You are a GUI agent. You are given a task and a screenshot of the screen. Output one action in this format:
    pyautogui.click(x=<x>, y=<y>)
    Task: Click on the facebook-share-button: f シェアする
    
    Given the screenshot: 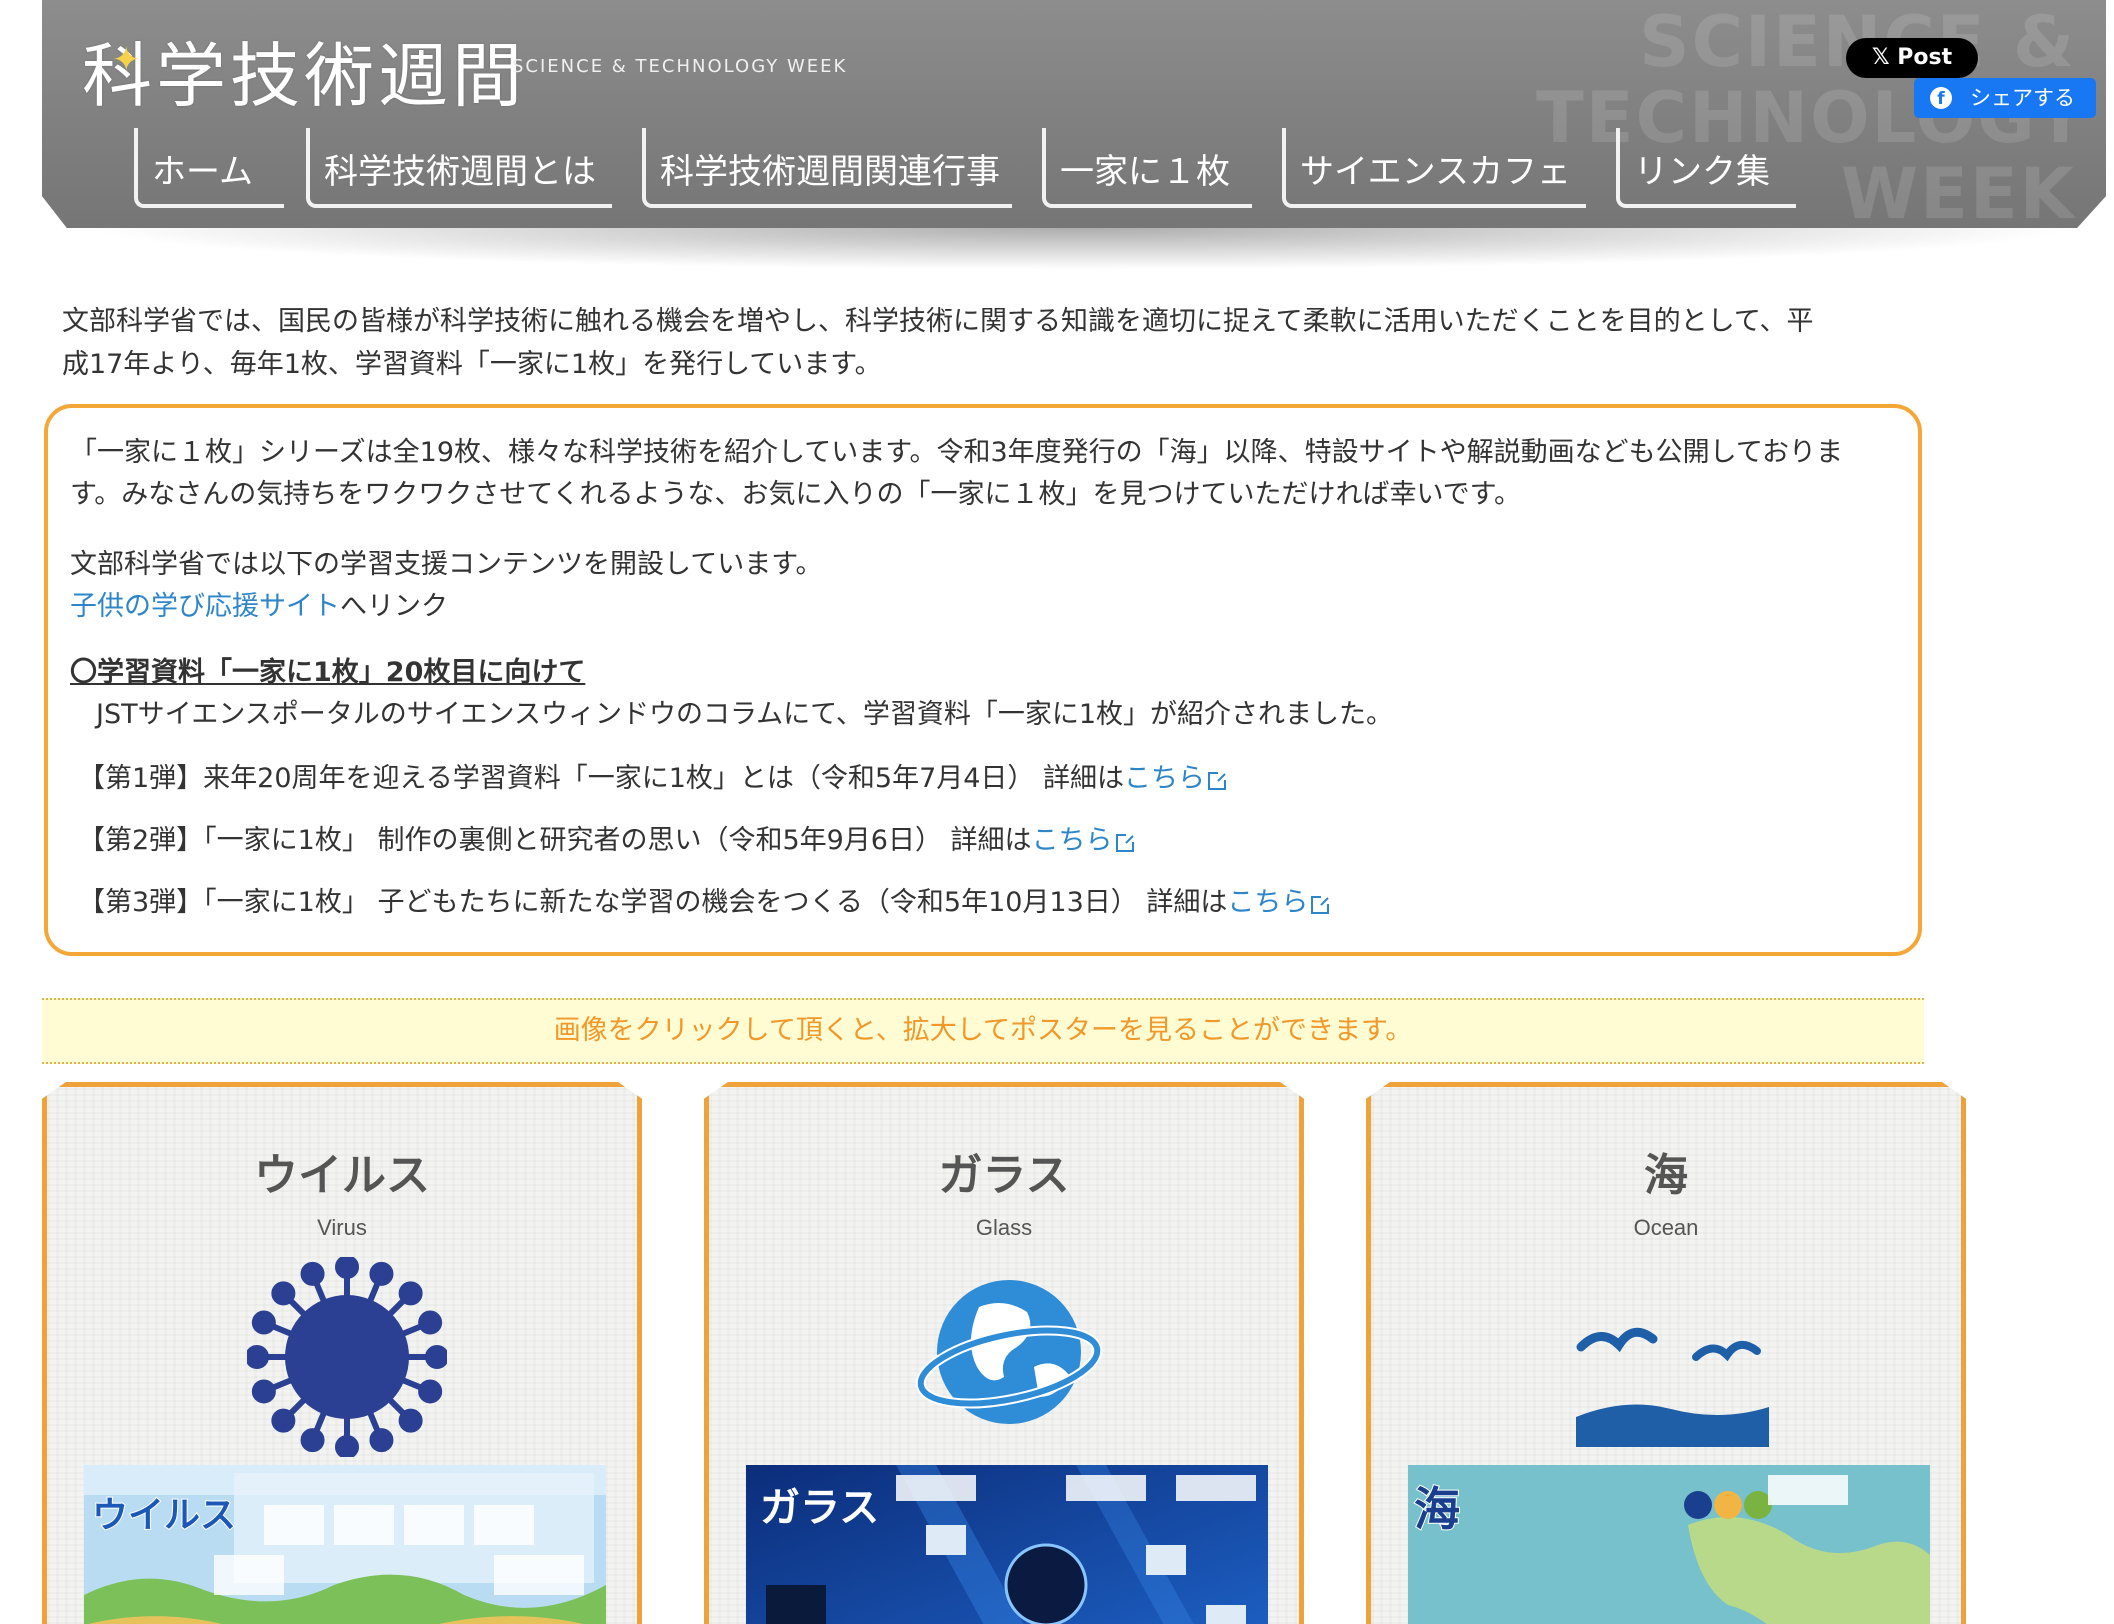 What is the action you would take?
    pyautogui.click(x=2005, y=98)
    